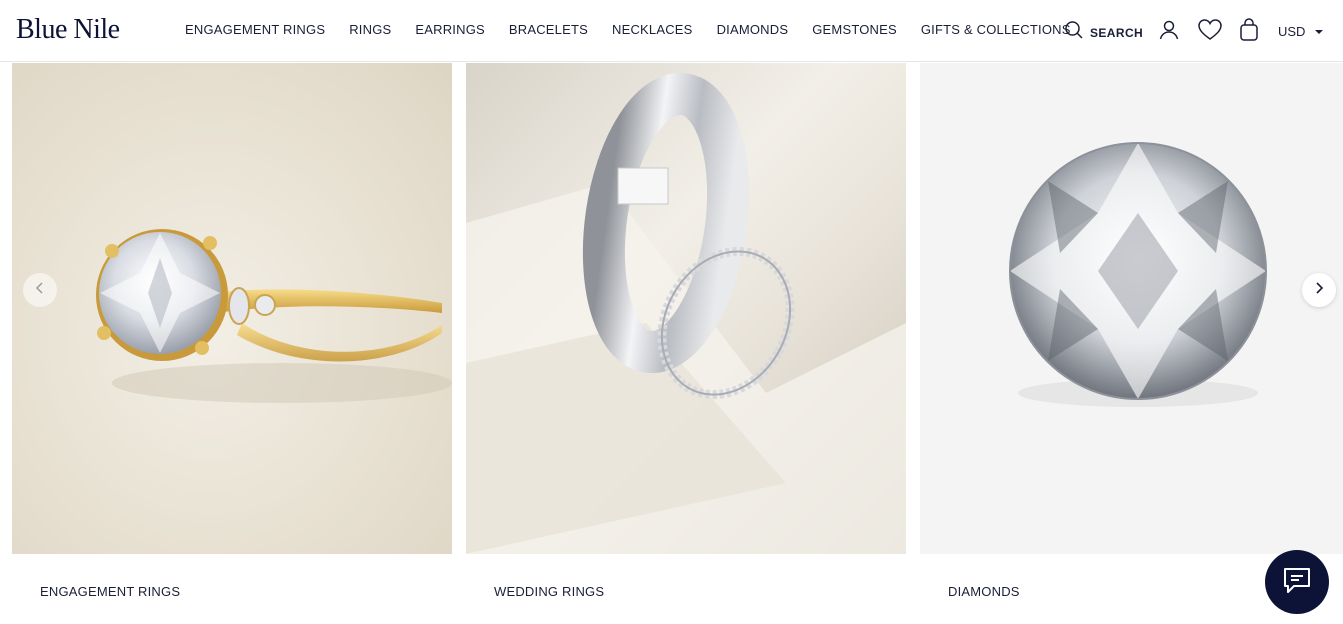 Image resolution: width=1343 pixels, height=624 pixels. Describe the element at coordinates (1319, 31) in the screenshot. I see `chevron-down-icon` at that location.